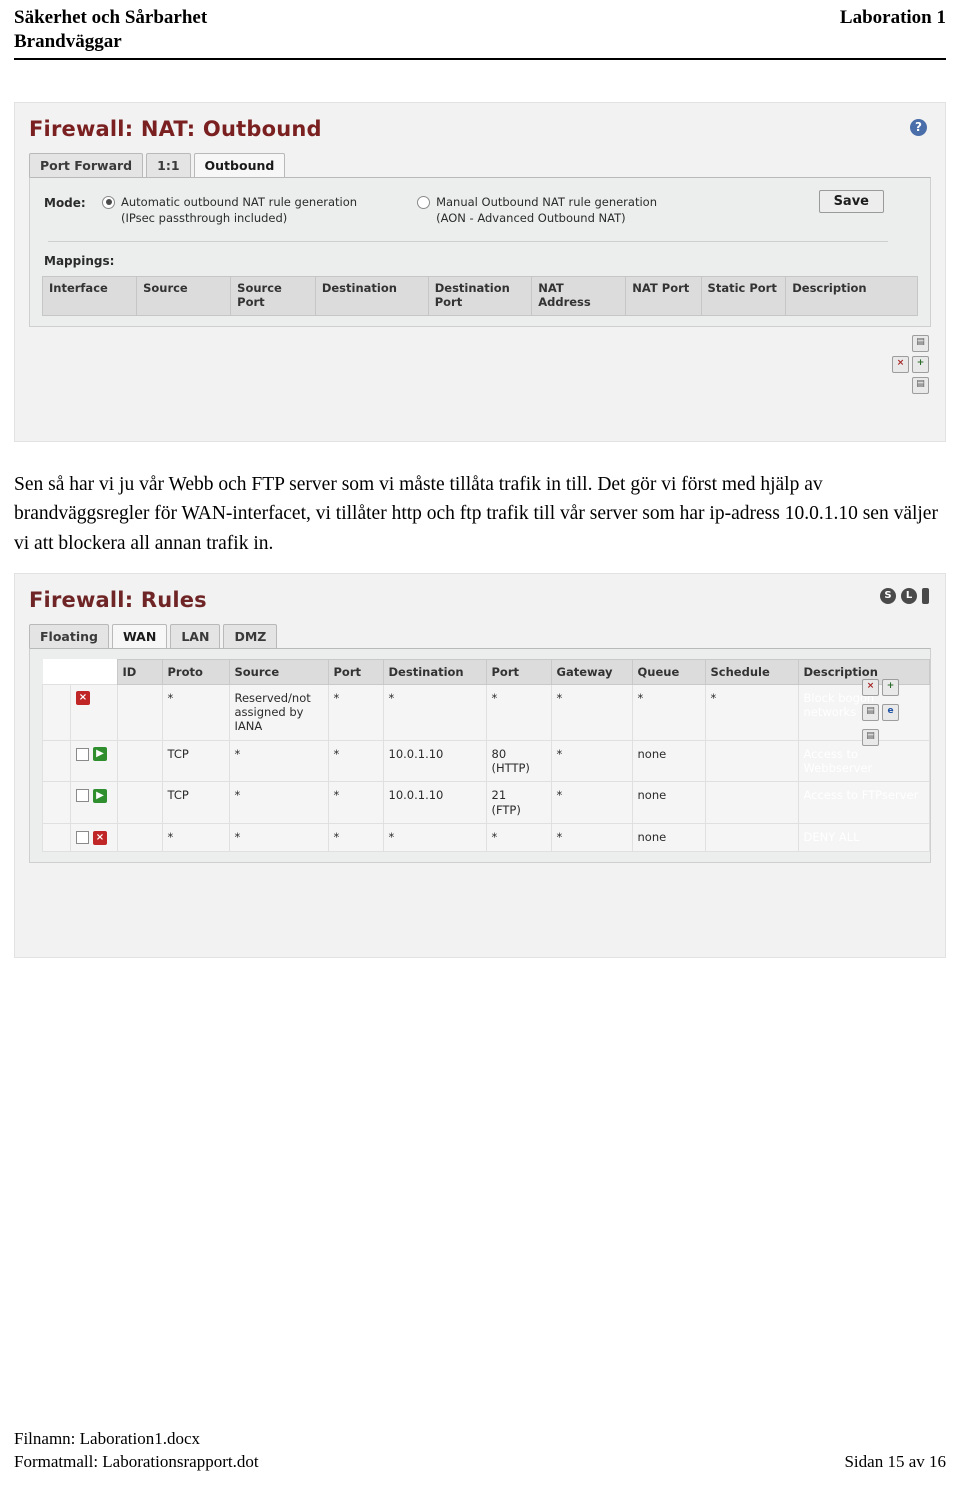 Image resolution: width=960 pixels, height=1500 pixels. I want to click on col-source-port: Source Port, so click(273, 295).